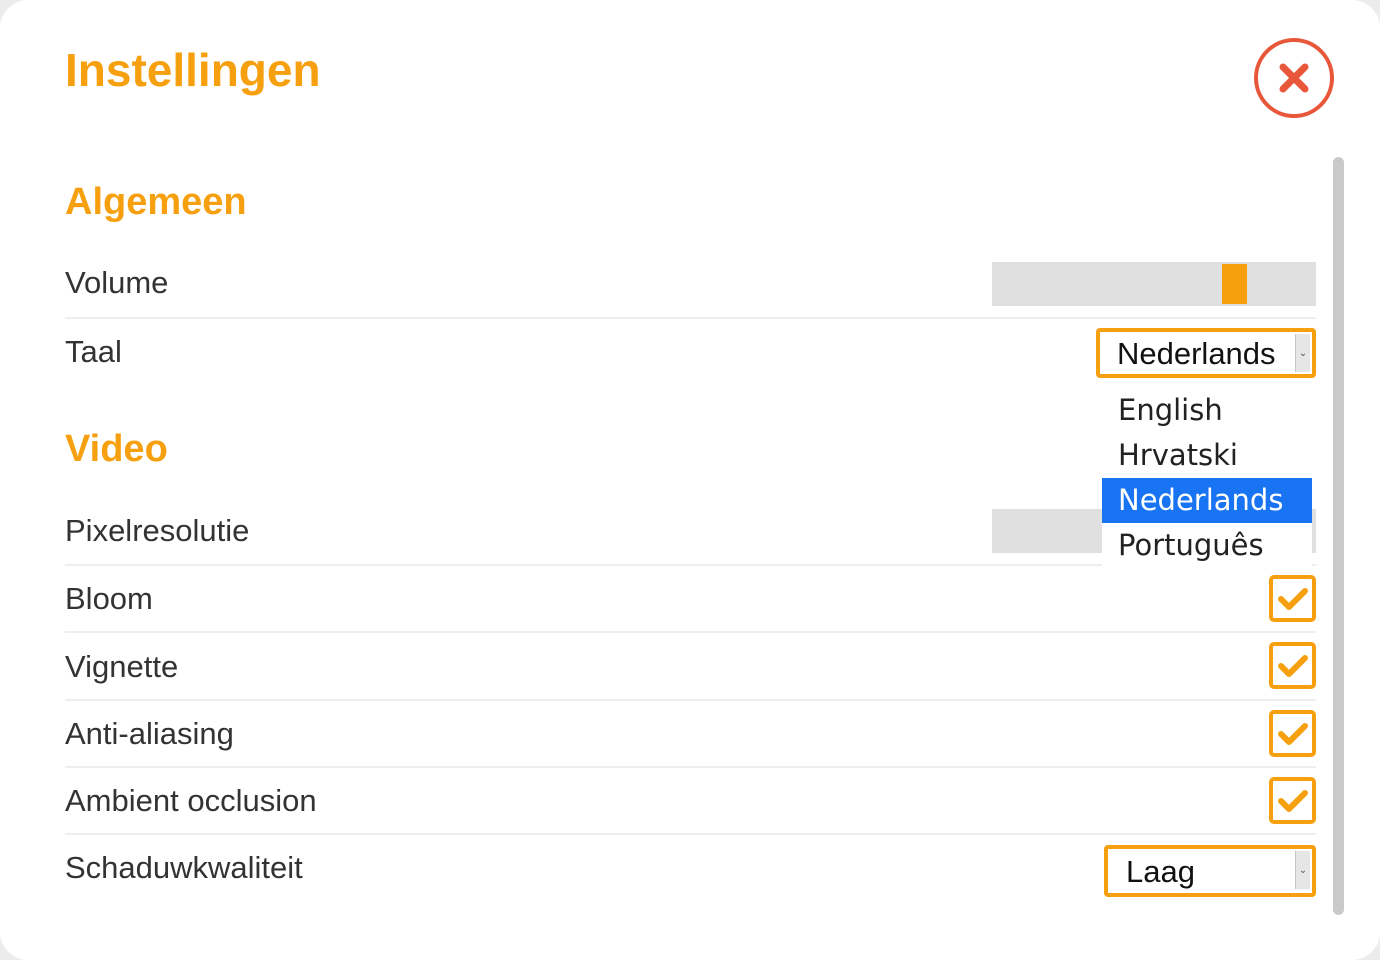 Image resolution: width=1380 pixels, height=960 pixels. Describe the element at coordinates (1207, 410) in the screenshot. I see `language-option: English` at that location.